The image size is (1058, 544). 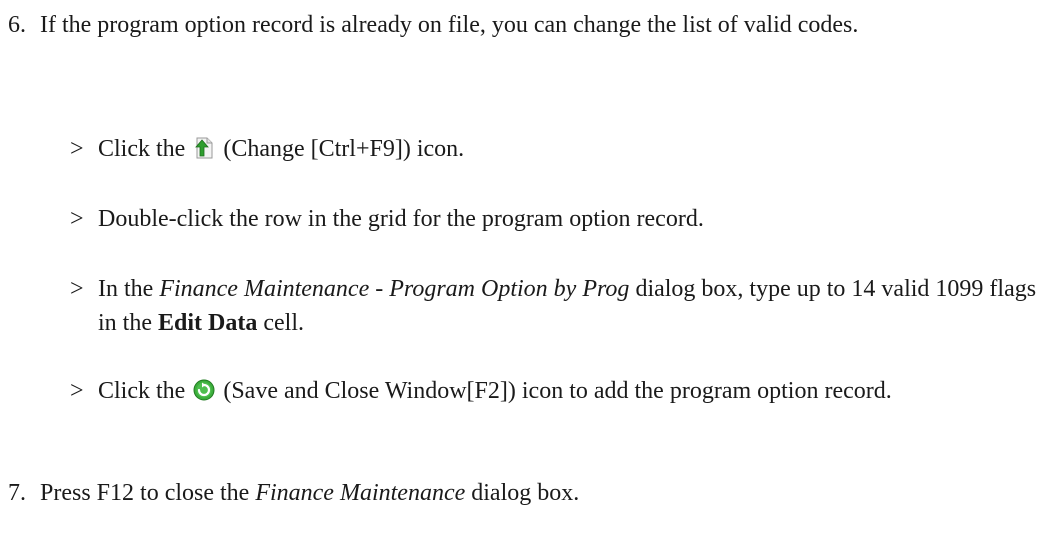 I want to click on dialog-name: Finance Maintenance, so click(x=360, y=493).